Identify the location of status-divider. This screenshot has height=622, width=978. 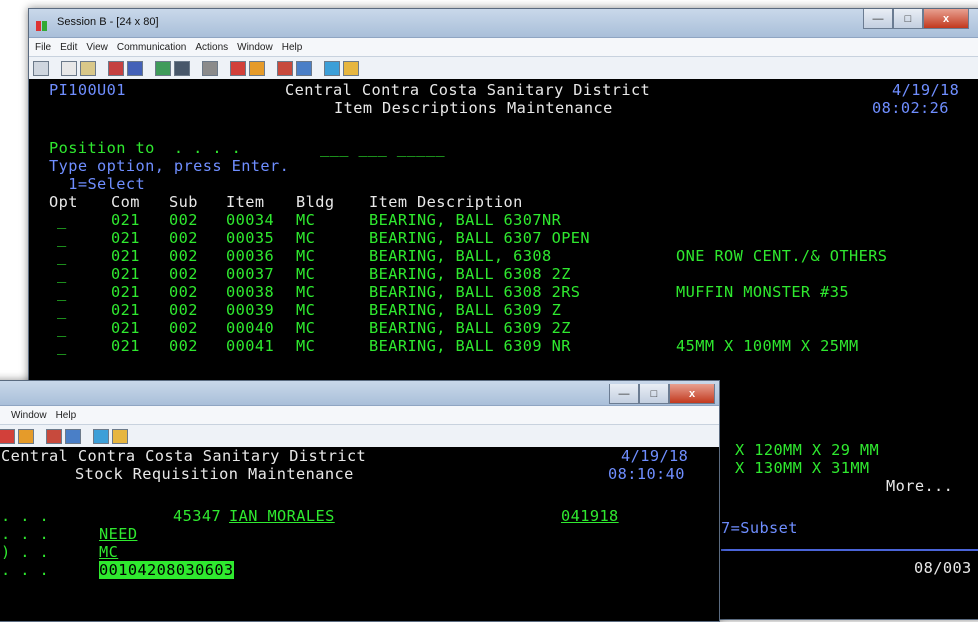
(849, 550).